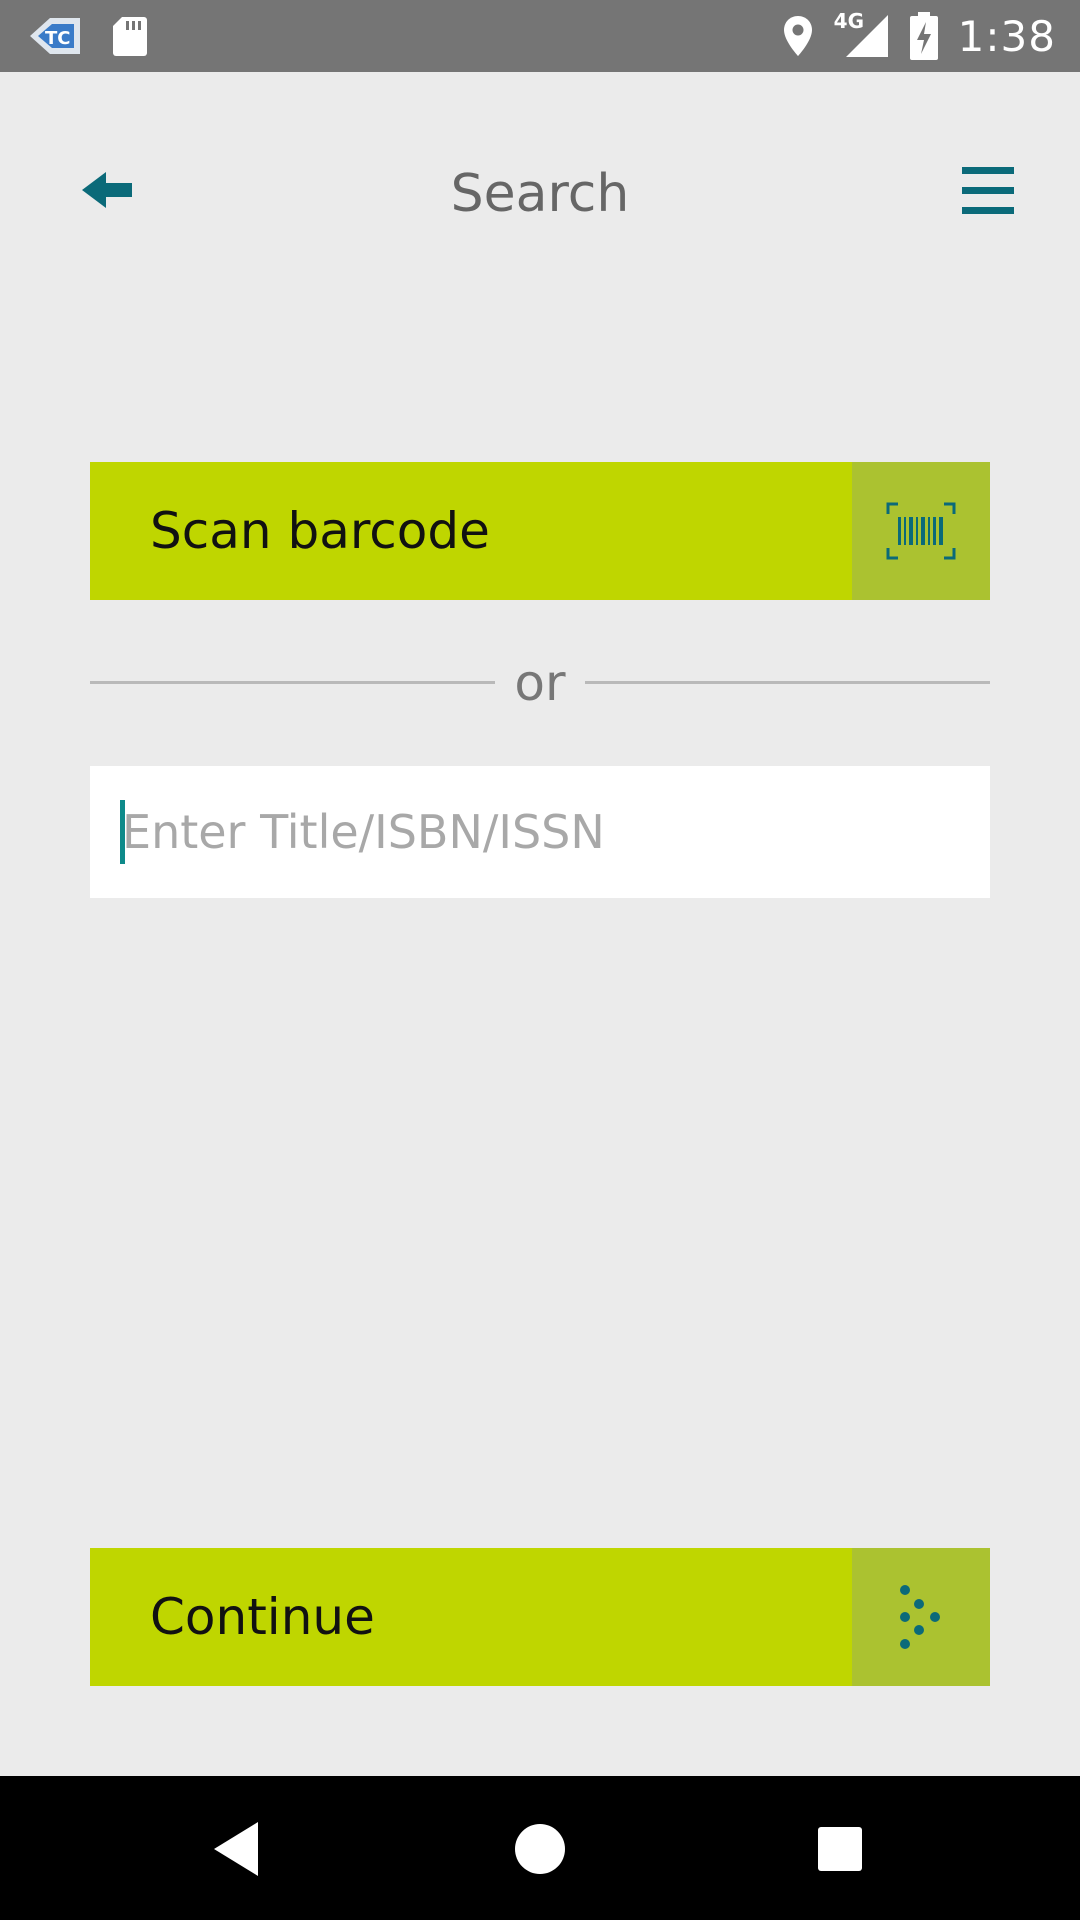 This screenshot has width=1080, height=1920. What do you see at coordinates (849, 21) in the screenshot?
I see `network-type-label: 4G` at bounding box center [849, 21].